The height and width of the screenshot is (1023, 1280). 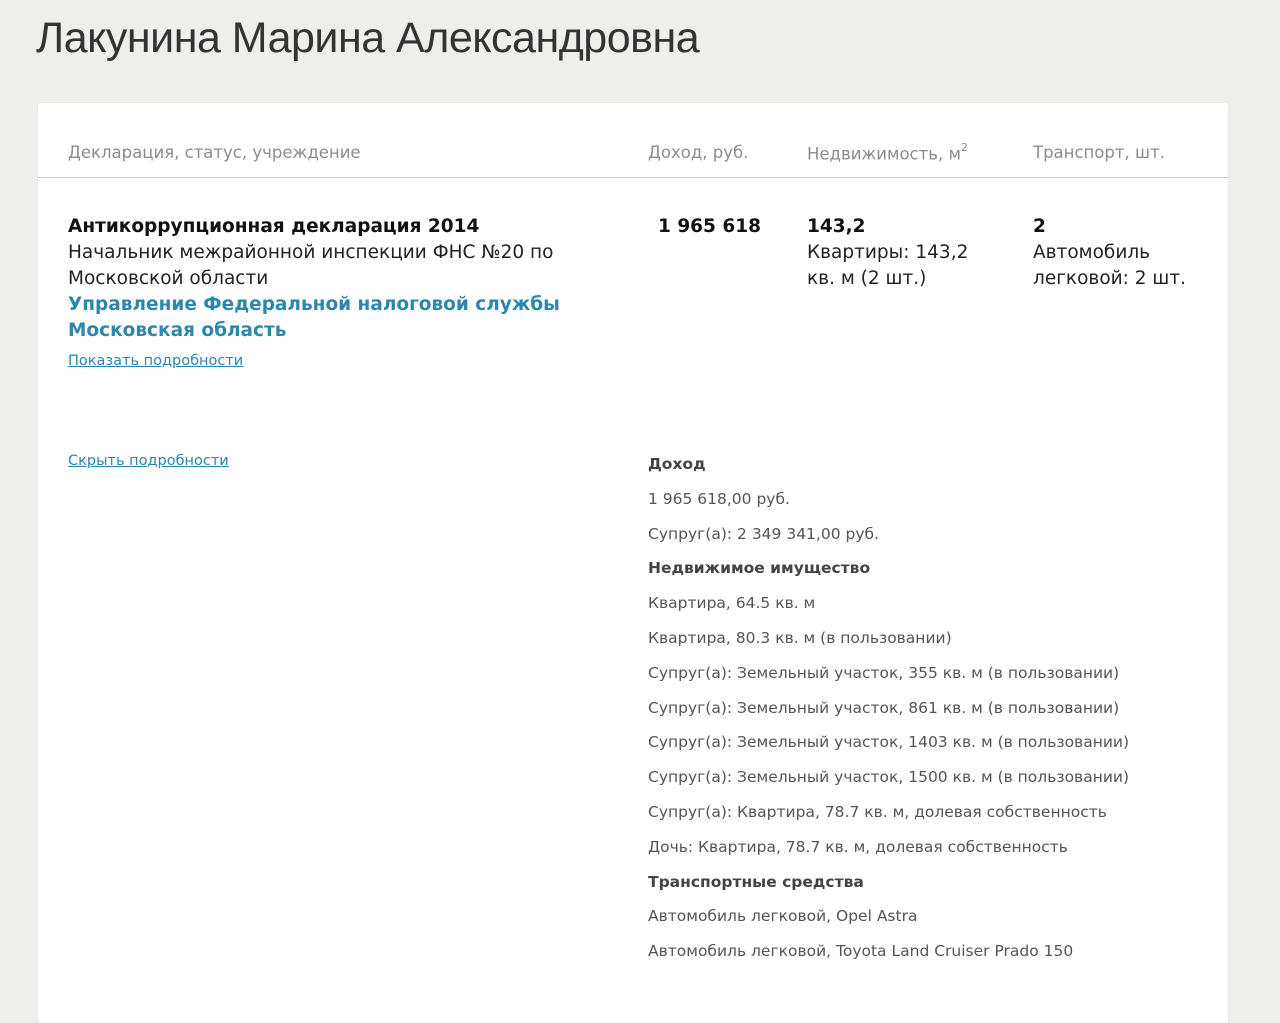 What do you see at coordinates (763, 533) in the screenshot?
I see `details-income-item: Супруг(а): 2 349 341,00 руб.` at bounding box center [763, 533].